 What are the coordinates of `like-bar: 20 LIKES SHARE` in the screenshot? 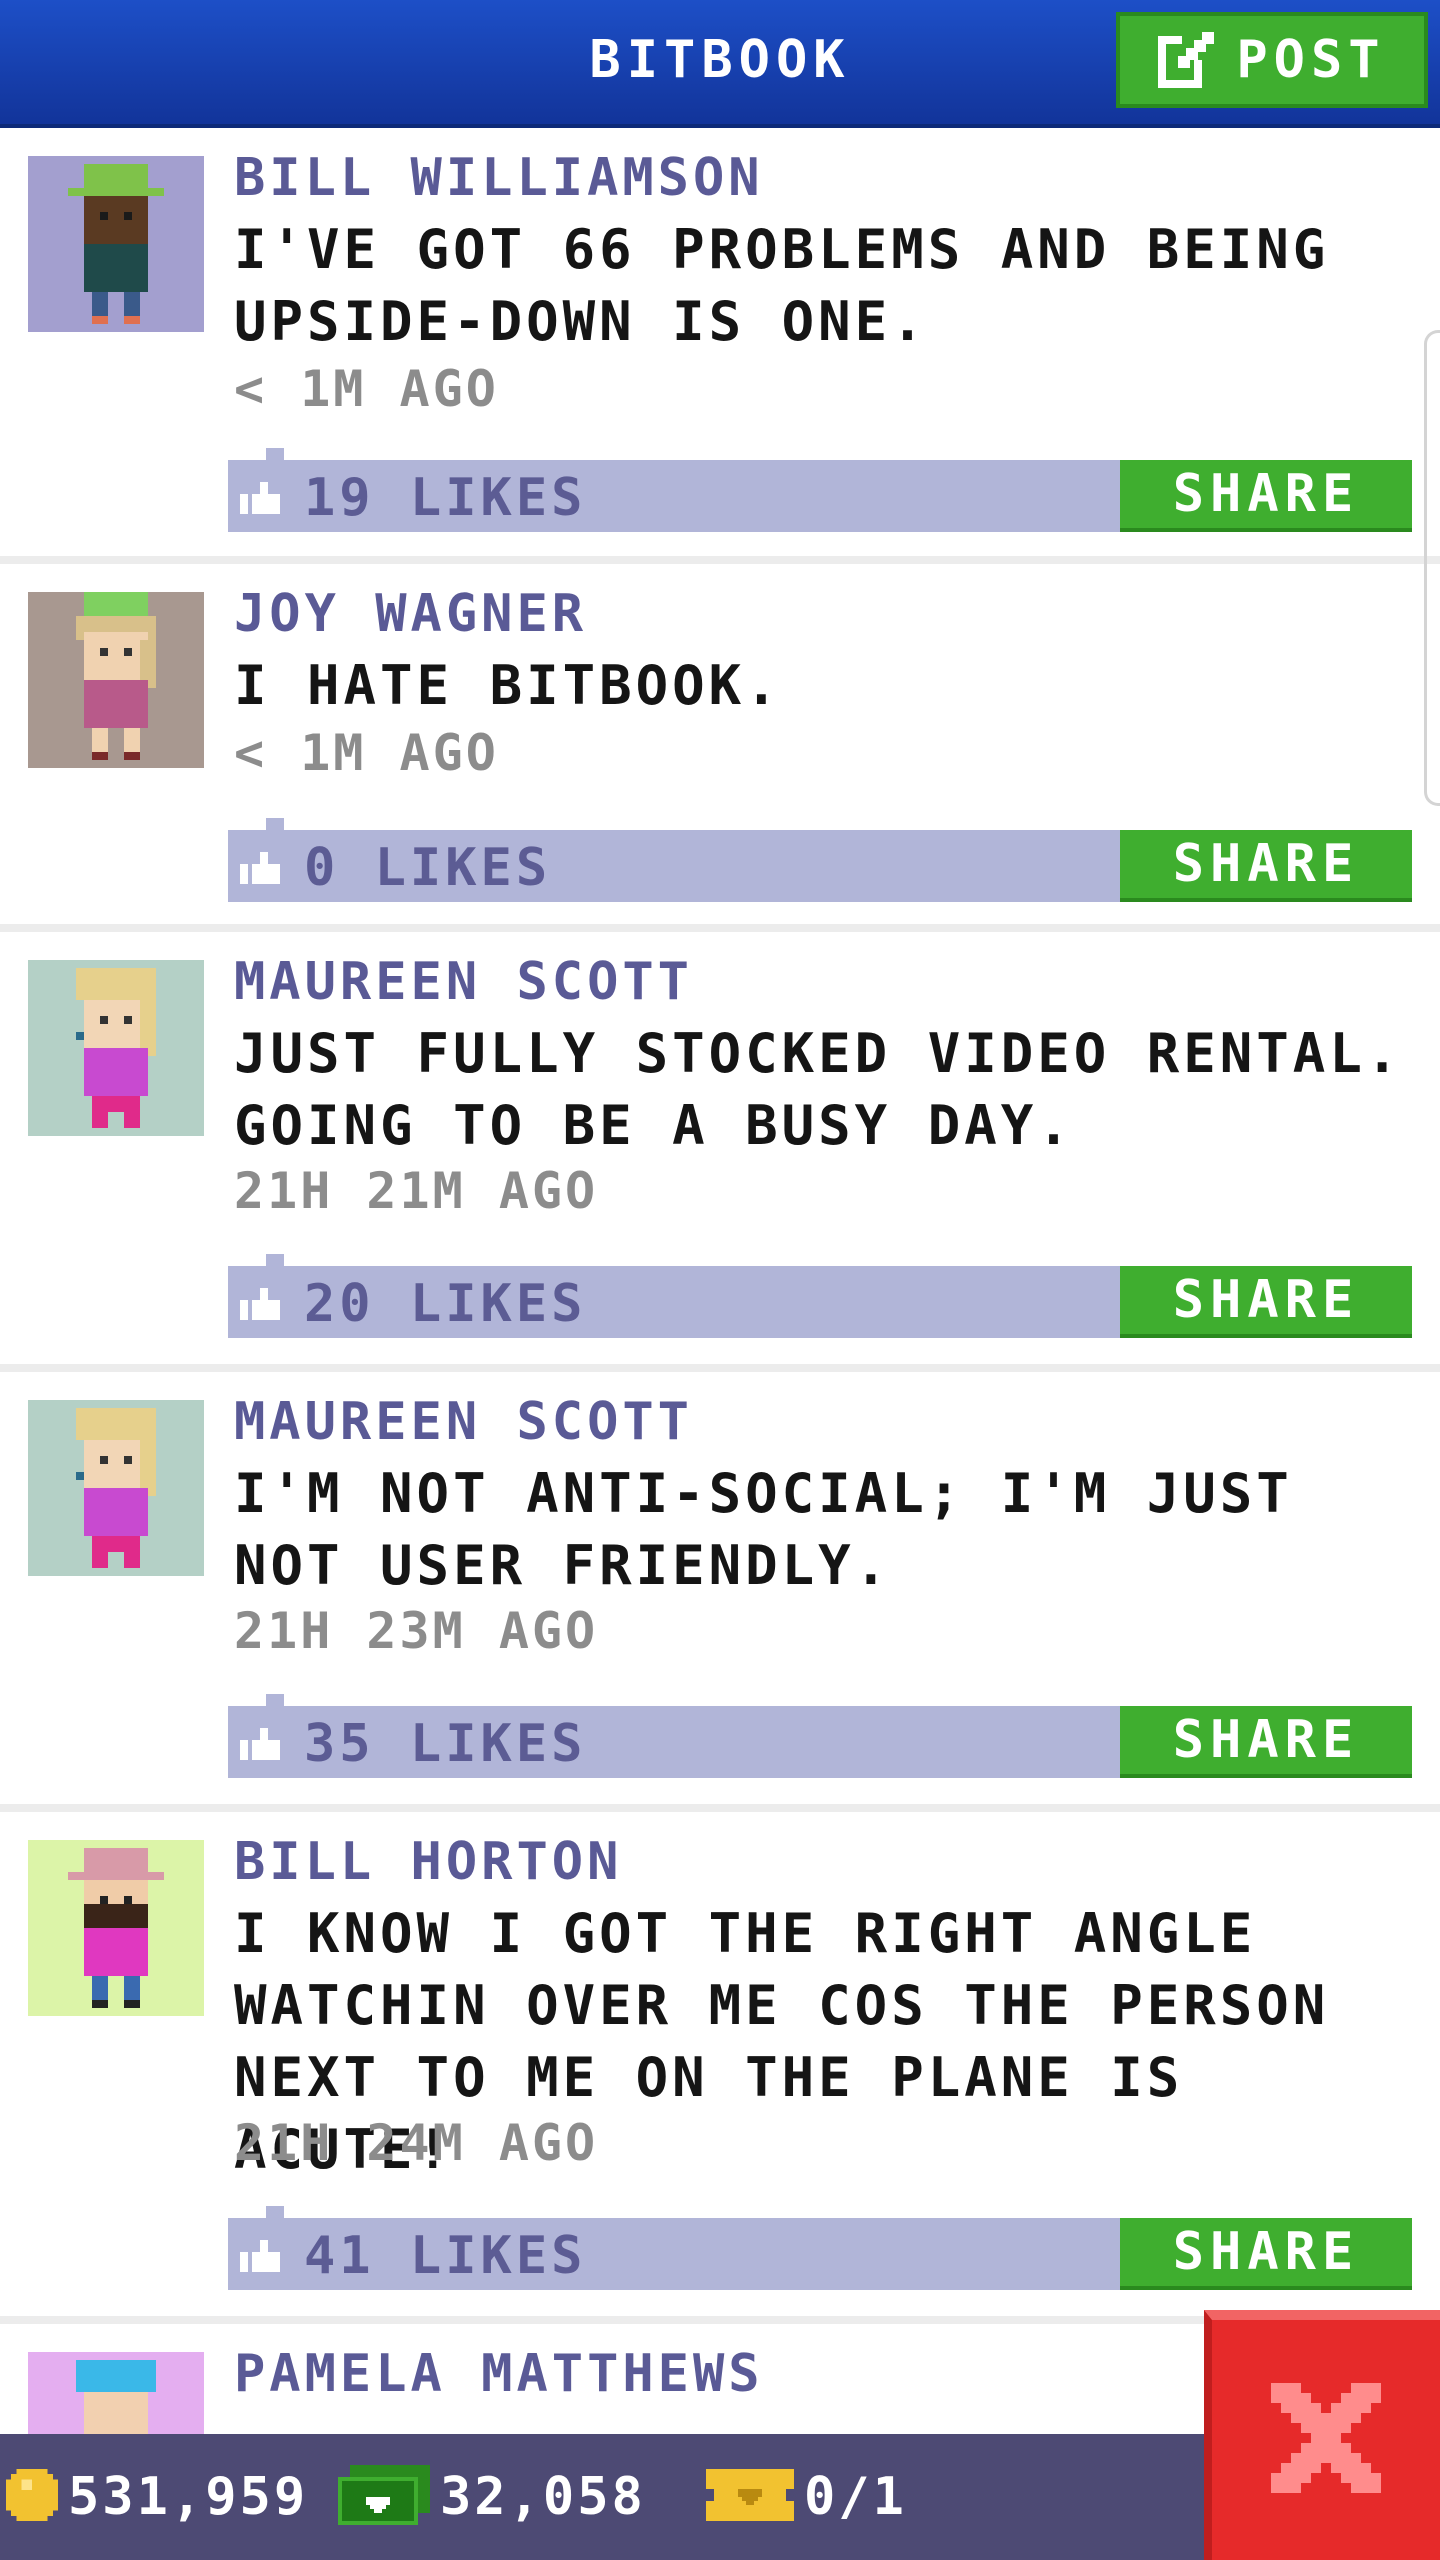 It's located at (820, 1296).